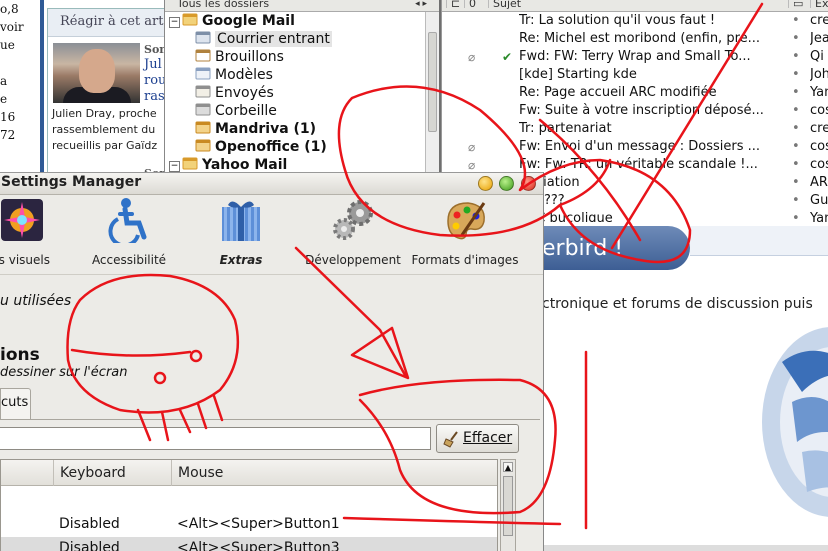  What do you see at coordinates (432, 93) in the screenshot?
I see `folder-scrollbar` at bounding box center [432, 93].